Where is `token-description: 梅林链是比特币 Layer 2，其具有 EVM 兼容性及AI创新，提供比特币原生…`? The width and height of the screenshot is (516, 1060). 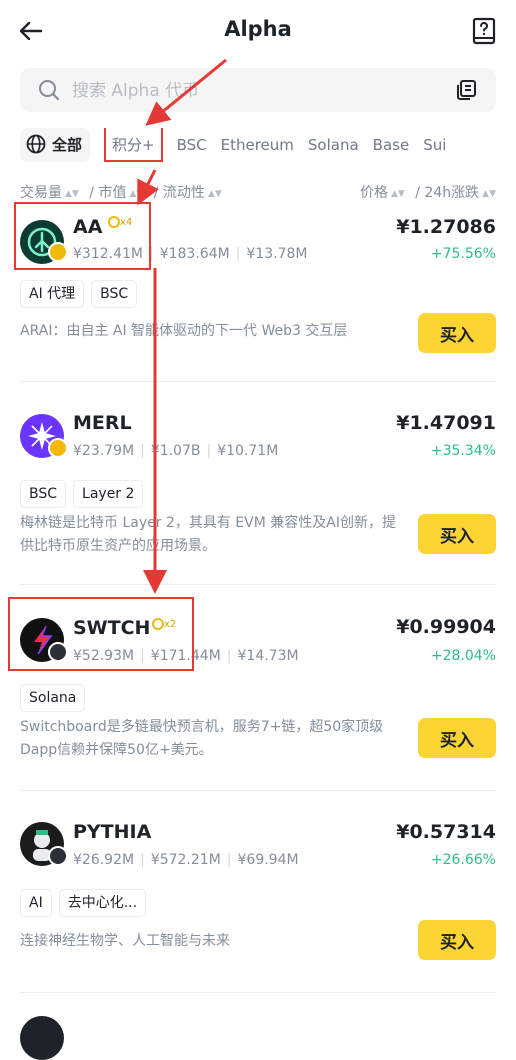
token-description: 梅林链是比特币 Layer 2，其具有 EVM 兼容性及AI创新，提供比特币原生… is located at coordinates (208, 534).